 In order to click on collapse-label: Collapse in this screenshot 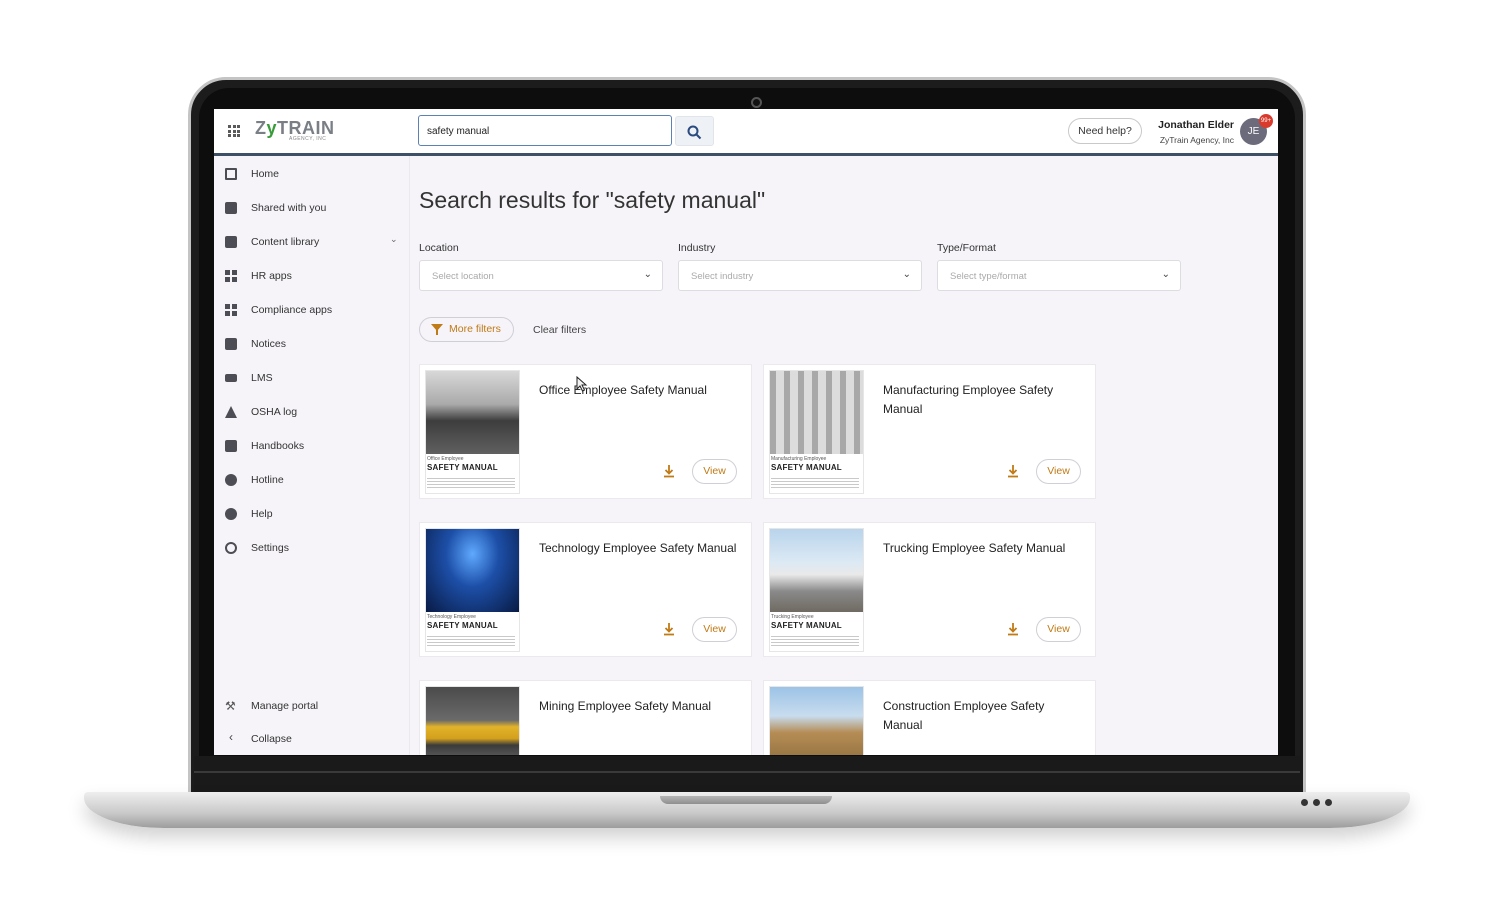, I will do `click(271, 739)`.